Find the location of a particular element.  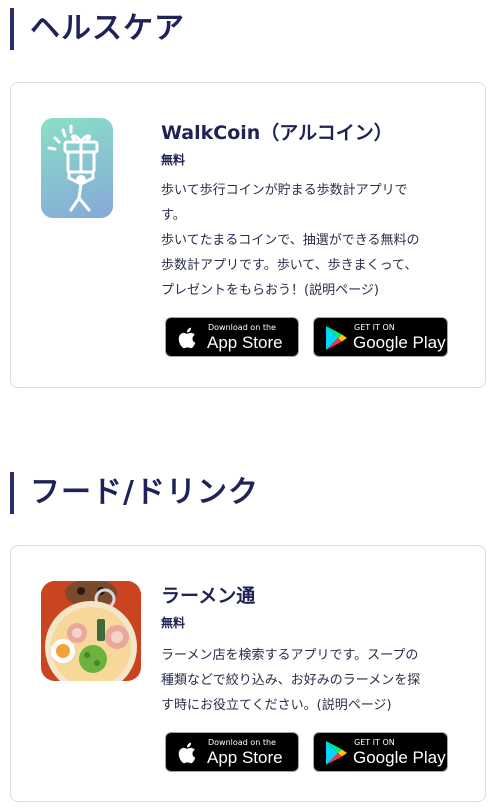

app-name-walkcoin: WalkCoin（アルコイン） is located at coordinates (277, 131).